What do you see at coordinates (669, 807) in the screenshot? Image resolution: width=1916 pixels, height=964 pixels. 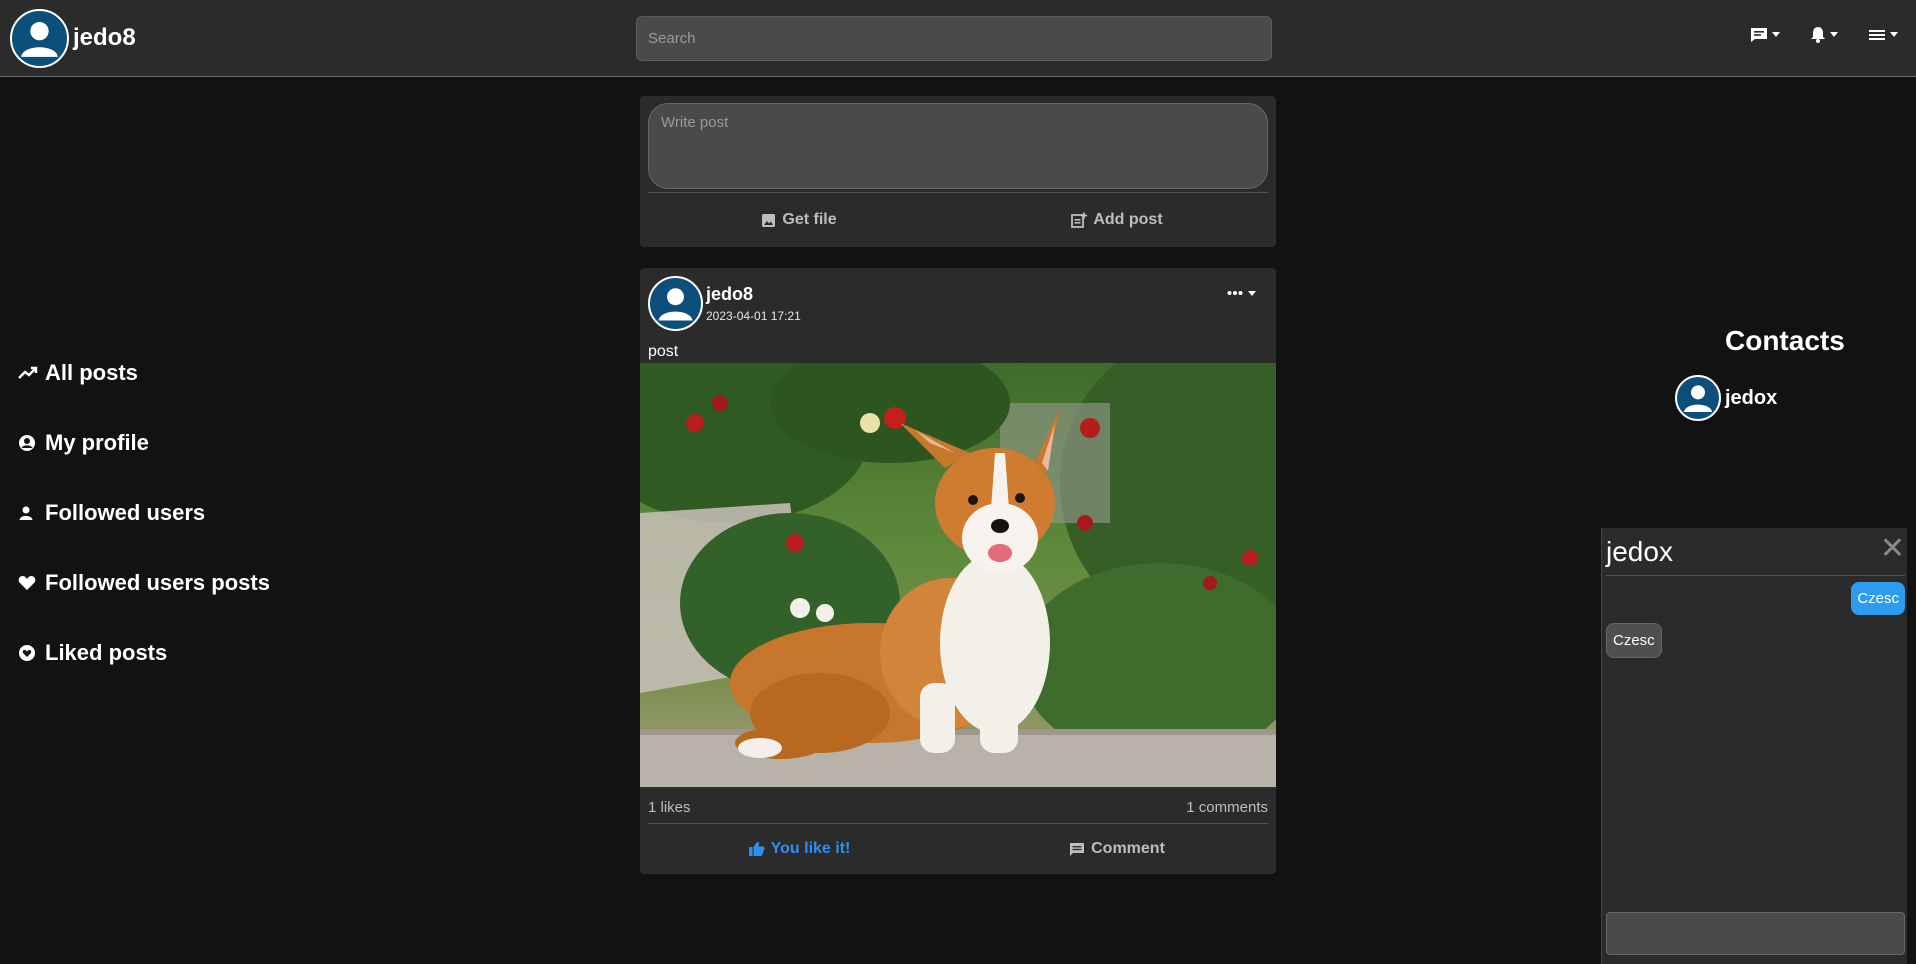 I see `likes-count: 1 likes` at bounding box center [669, 807].